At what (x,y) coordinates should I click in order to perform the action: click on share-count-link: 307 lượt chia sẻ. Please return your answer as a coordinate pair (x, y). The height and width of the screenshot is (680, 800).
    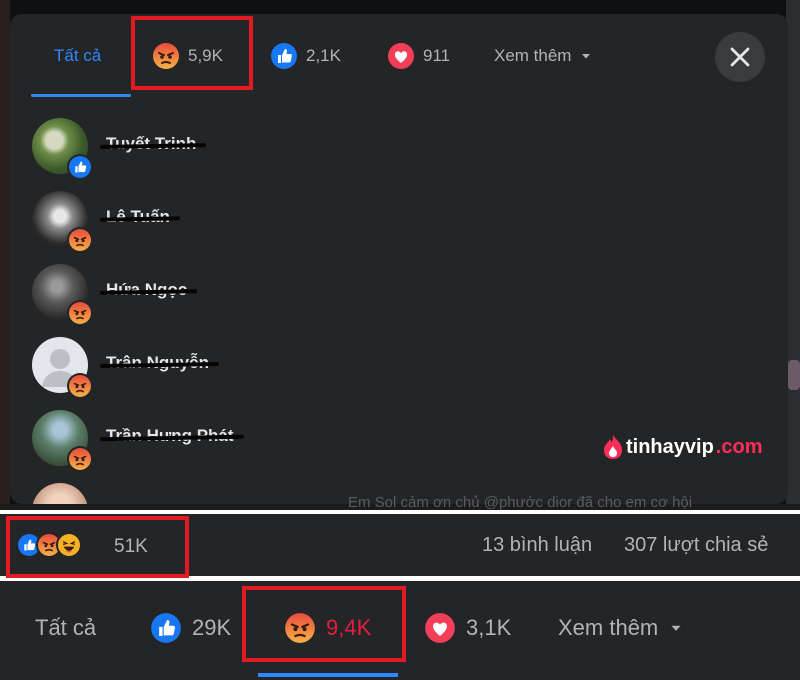
    Looking at the image, I should click on (696, 545).